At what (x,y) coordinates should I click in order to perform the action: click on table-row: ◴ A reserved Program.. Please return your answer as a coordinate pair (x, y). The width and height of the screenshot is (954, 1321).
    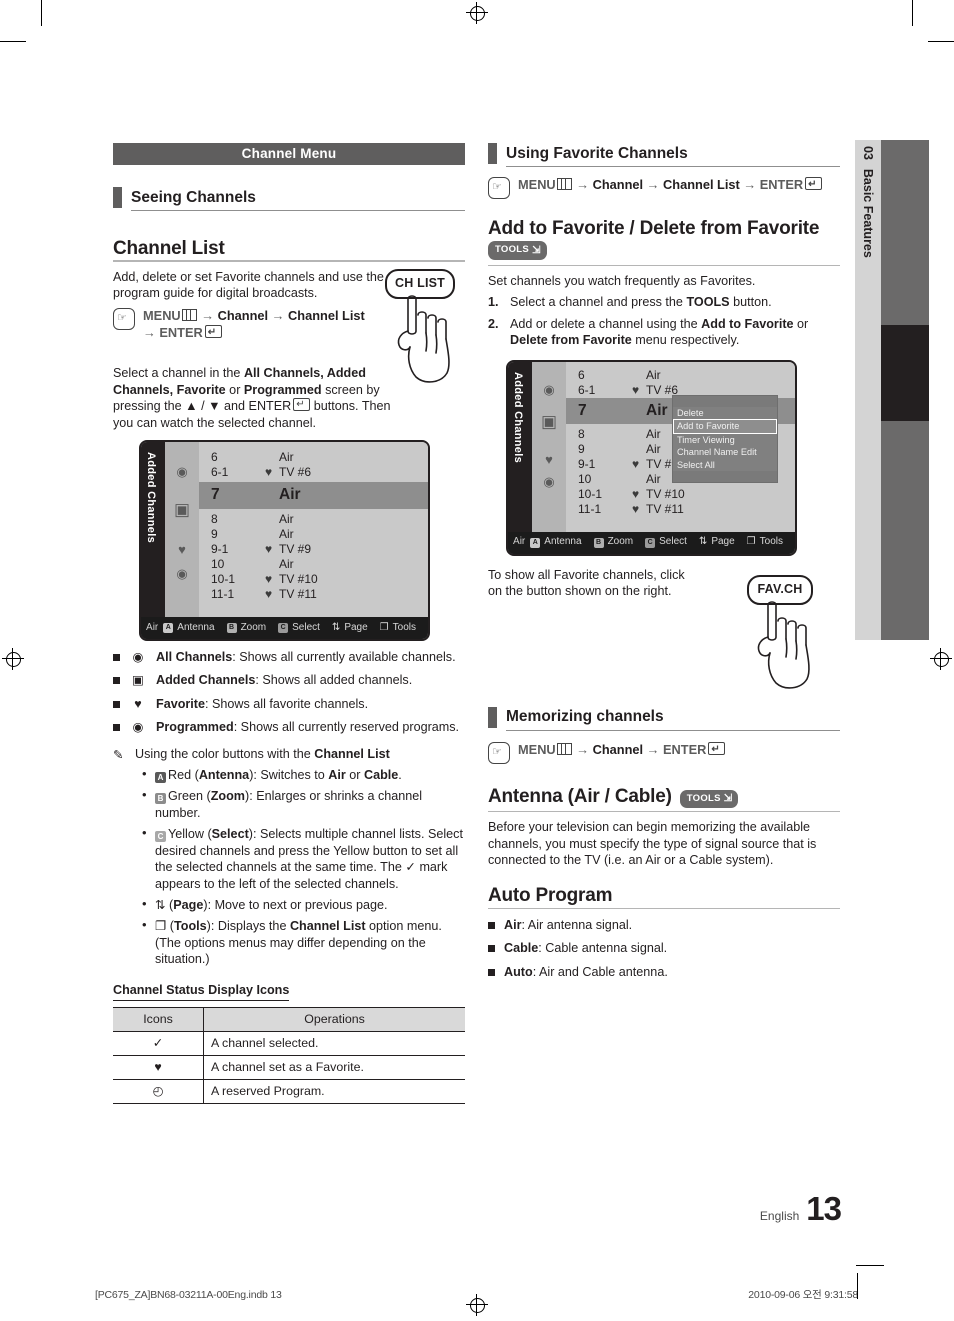
    Looking at the image, I should click on (289, 1091).